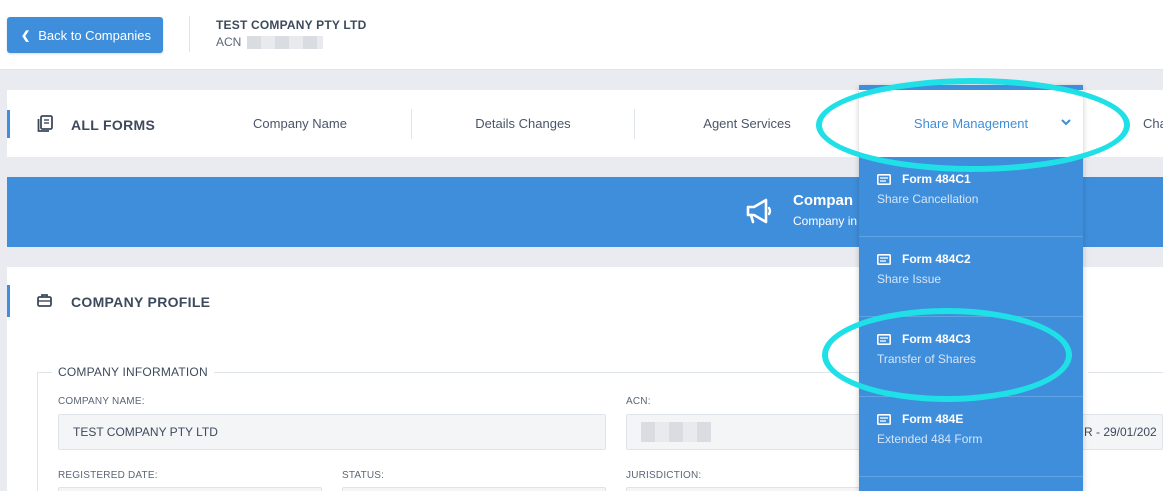  What do you see at coordinates (825, 221) in the screenshot?
I see `banner-subtitle: Company in` at bounding box center [825, 221].